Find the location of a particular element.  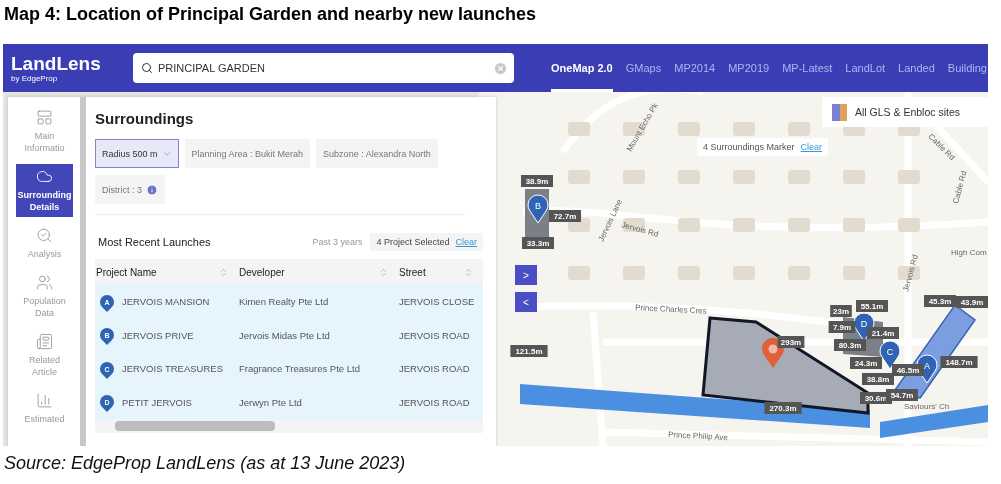

filter-chip: Subzone : Alexandra North is located at coordinates (377, 153).